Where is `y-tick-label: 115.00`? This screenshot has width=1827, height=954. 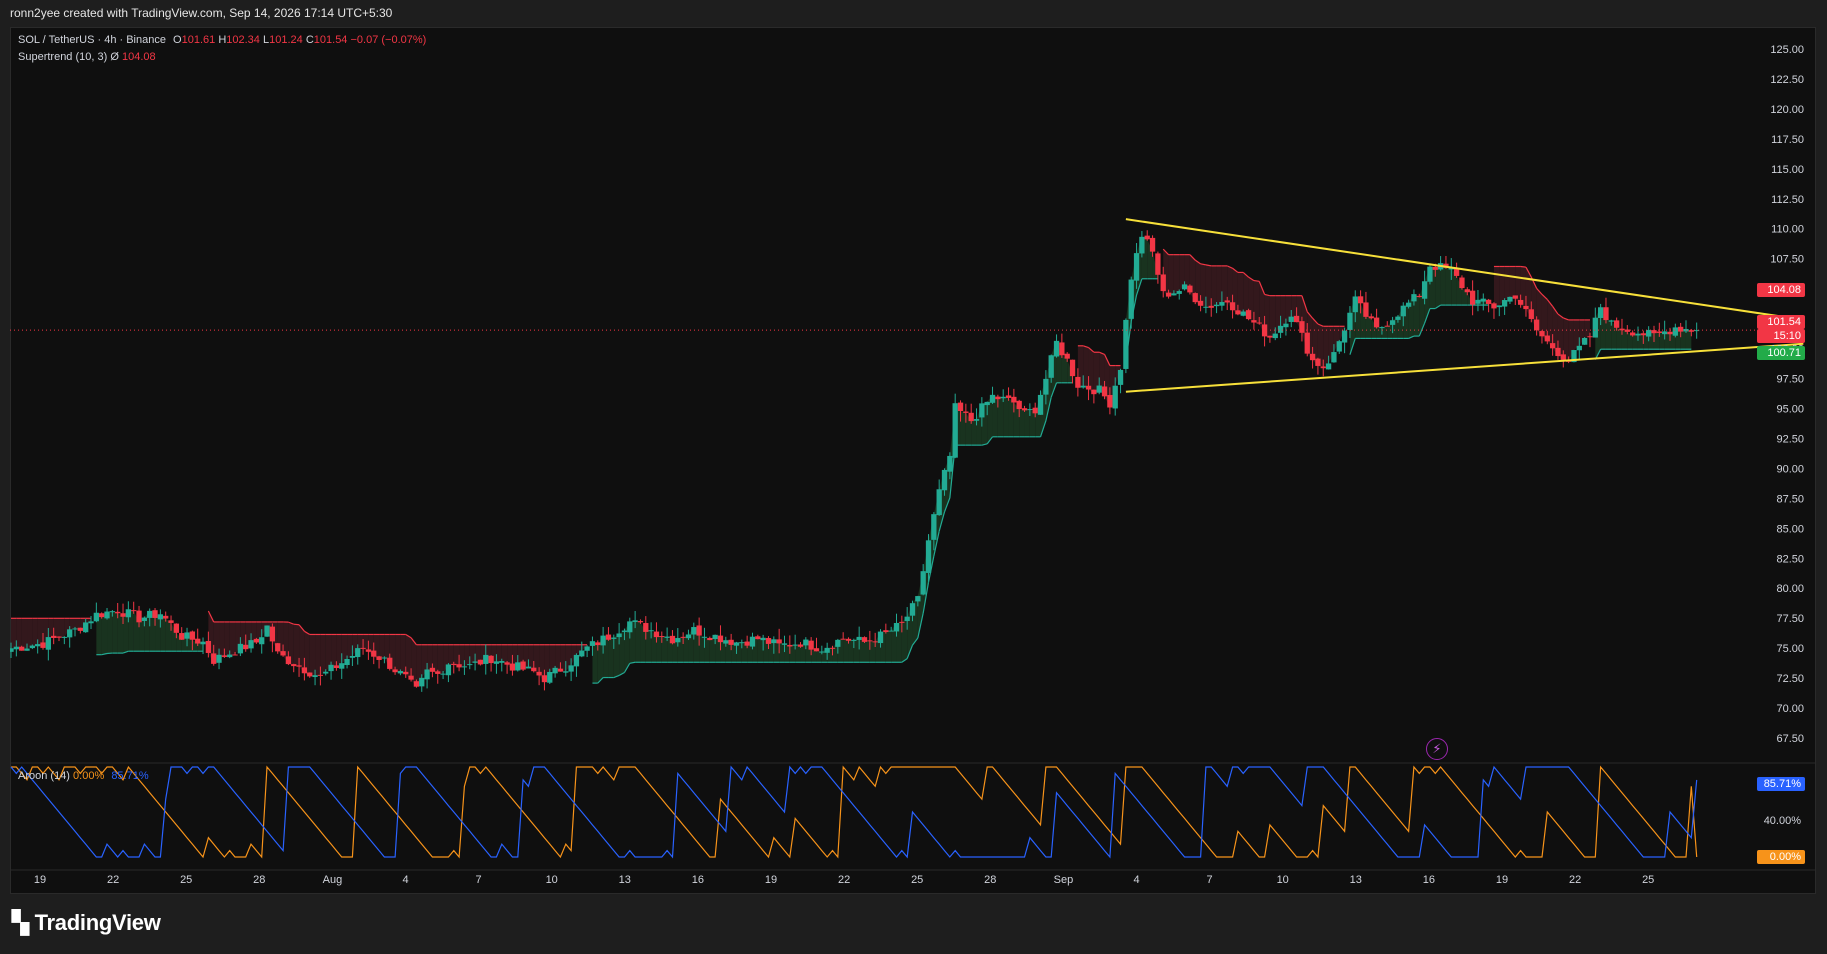 y-tick-label: 115.00 is located at coordinates (1787, 170).